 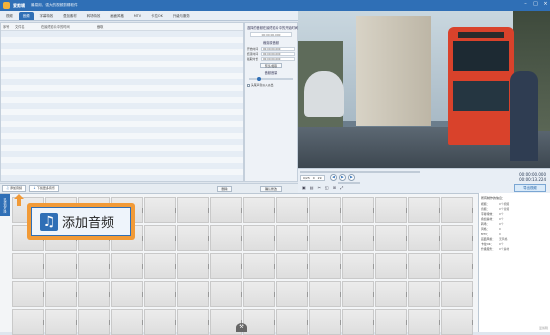 What do you see at coordinates (117, 16) in the screenshot?
I see `tab-style: 画面风格` at bounding box center [117, 16].